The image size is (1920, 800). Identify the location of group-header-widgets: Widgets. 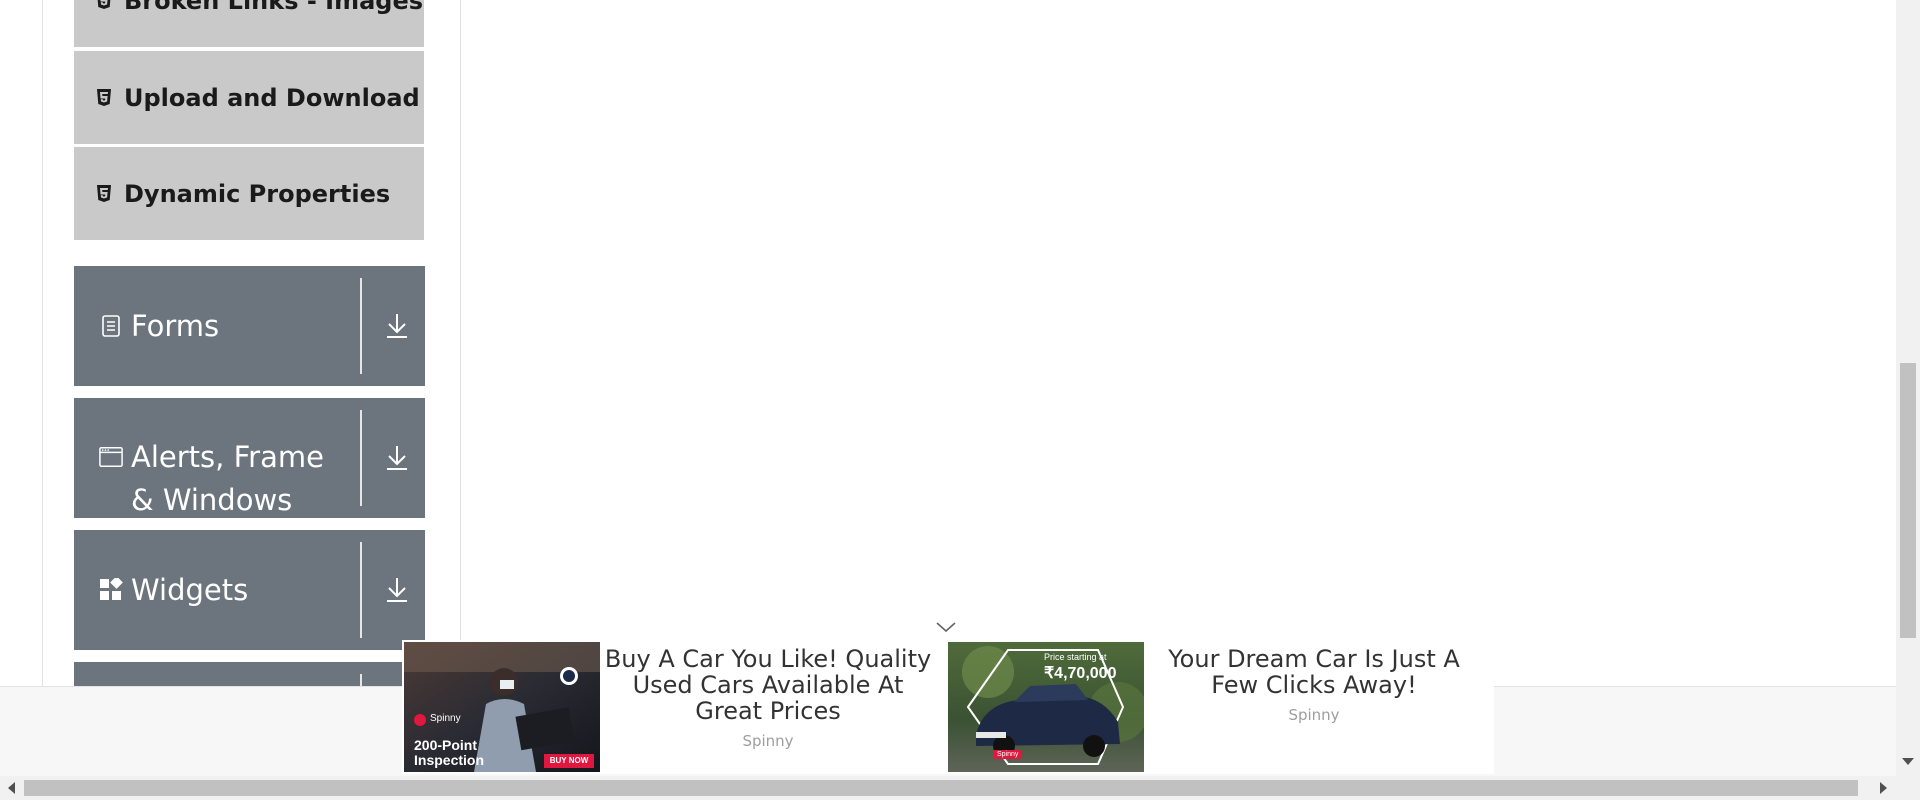
(249, 590).